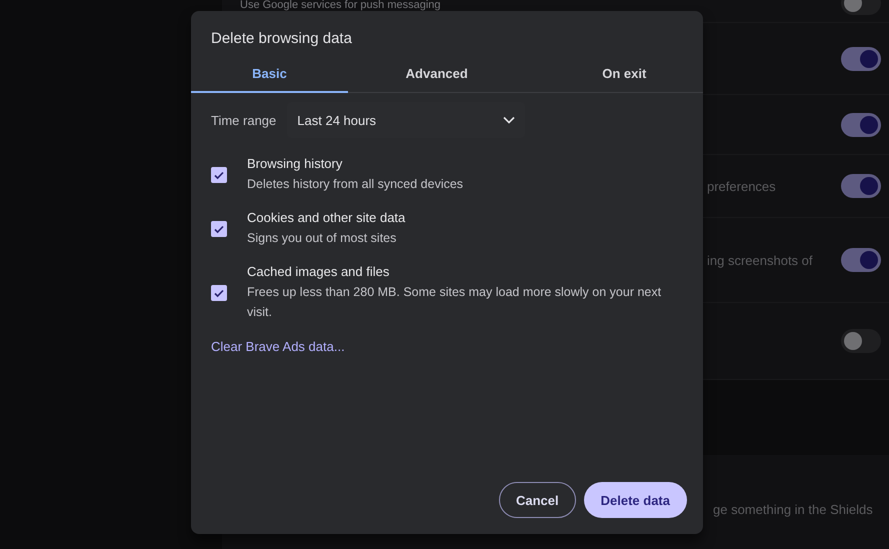  What do you see at coordinates (281, 39) in the screenshot?
I see `dialog-title: Delete browsing data` at bounding box center [281, 39].